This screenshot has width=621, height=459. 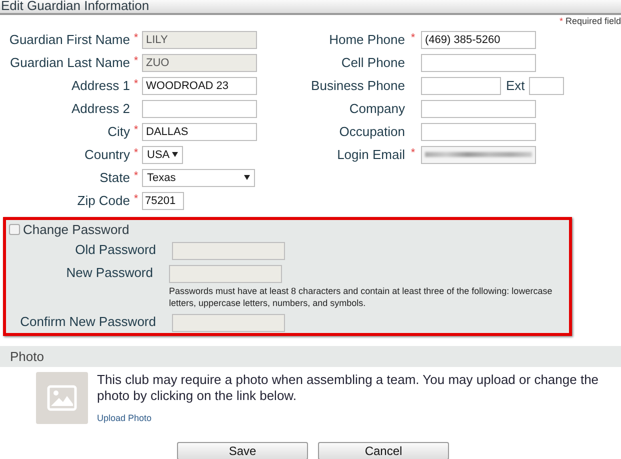 What do you see at coordinates (366, 39) in the screenshot?
I see `field-label: Home Phone` at bounding box center [366, 39].